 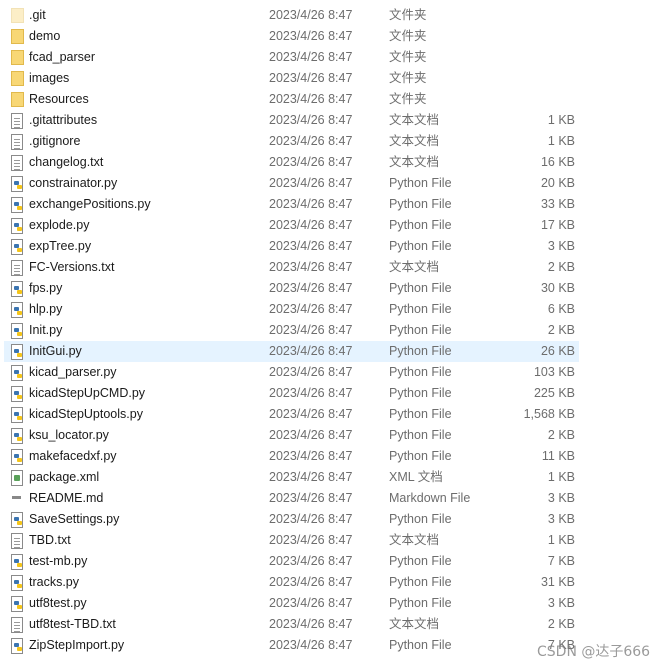 I want to click on file-name: InitGui.py, so click(x=55, y=351).